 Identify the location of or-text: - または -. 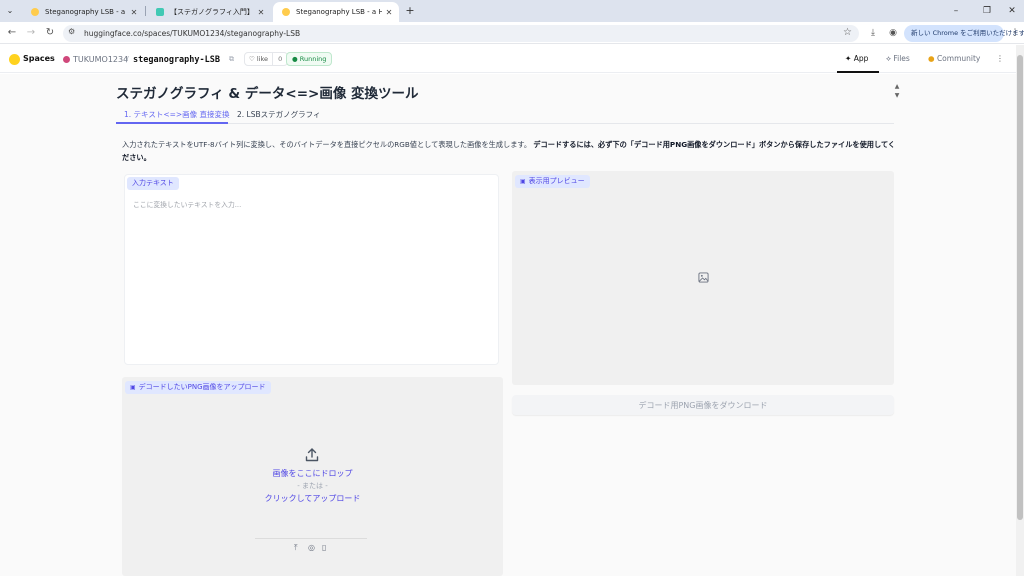
(312, 486).